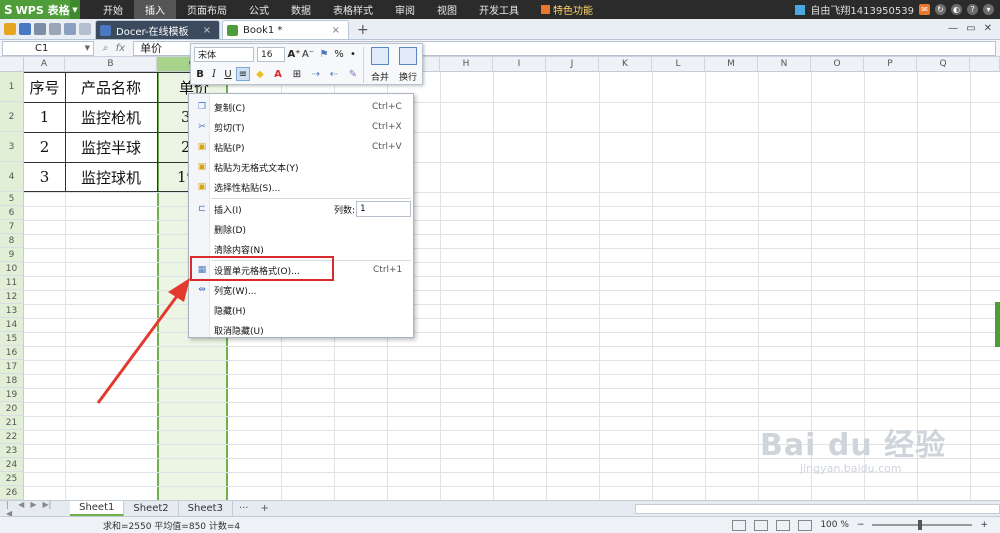 Image resolution: width=1000 pixels, height=533 pixels. What do you see at coordinates (28, 509) in the screenshot?
I see `sheet-navigation: |◀ ◀ ▶ ▶|` at bounding box center [28, 509].